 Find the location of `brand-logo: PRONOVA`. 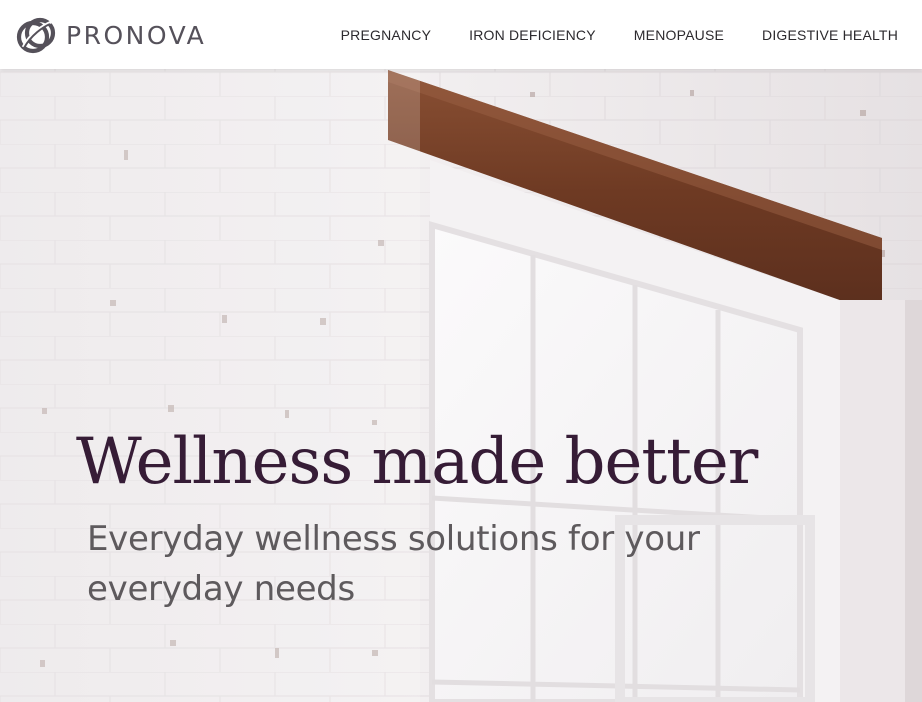

brand-logo: PRONOVA is located at coordinates (111, 35).